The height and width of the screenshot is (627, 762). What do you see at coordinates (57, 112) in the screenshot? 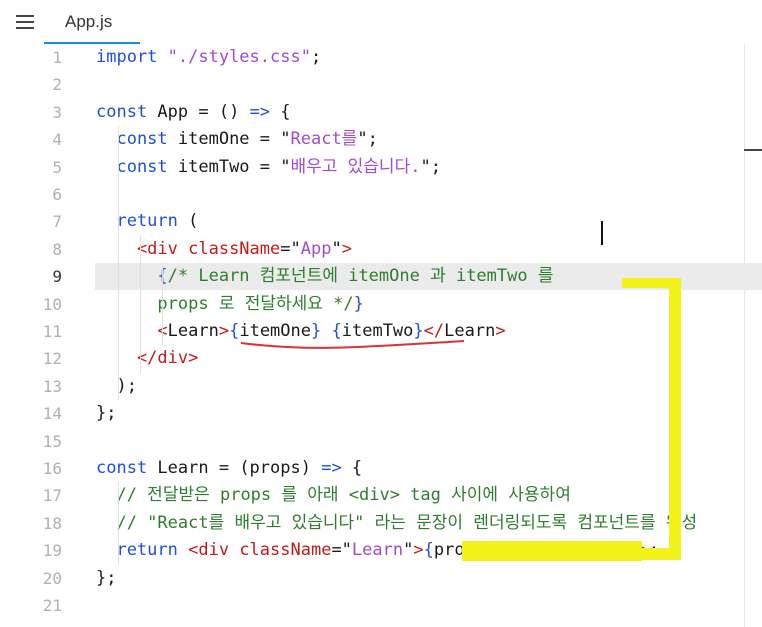
I see `line-number: 3` at bounding box center [57, 112].